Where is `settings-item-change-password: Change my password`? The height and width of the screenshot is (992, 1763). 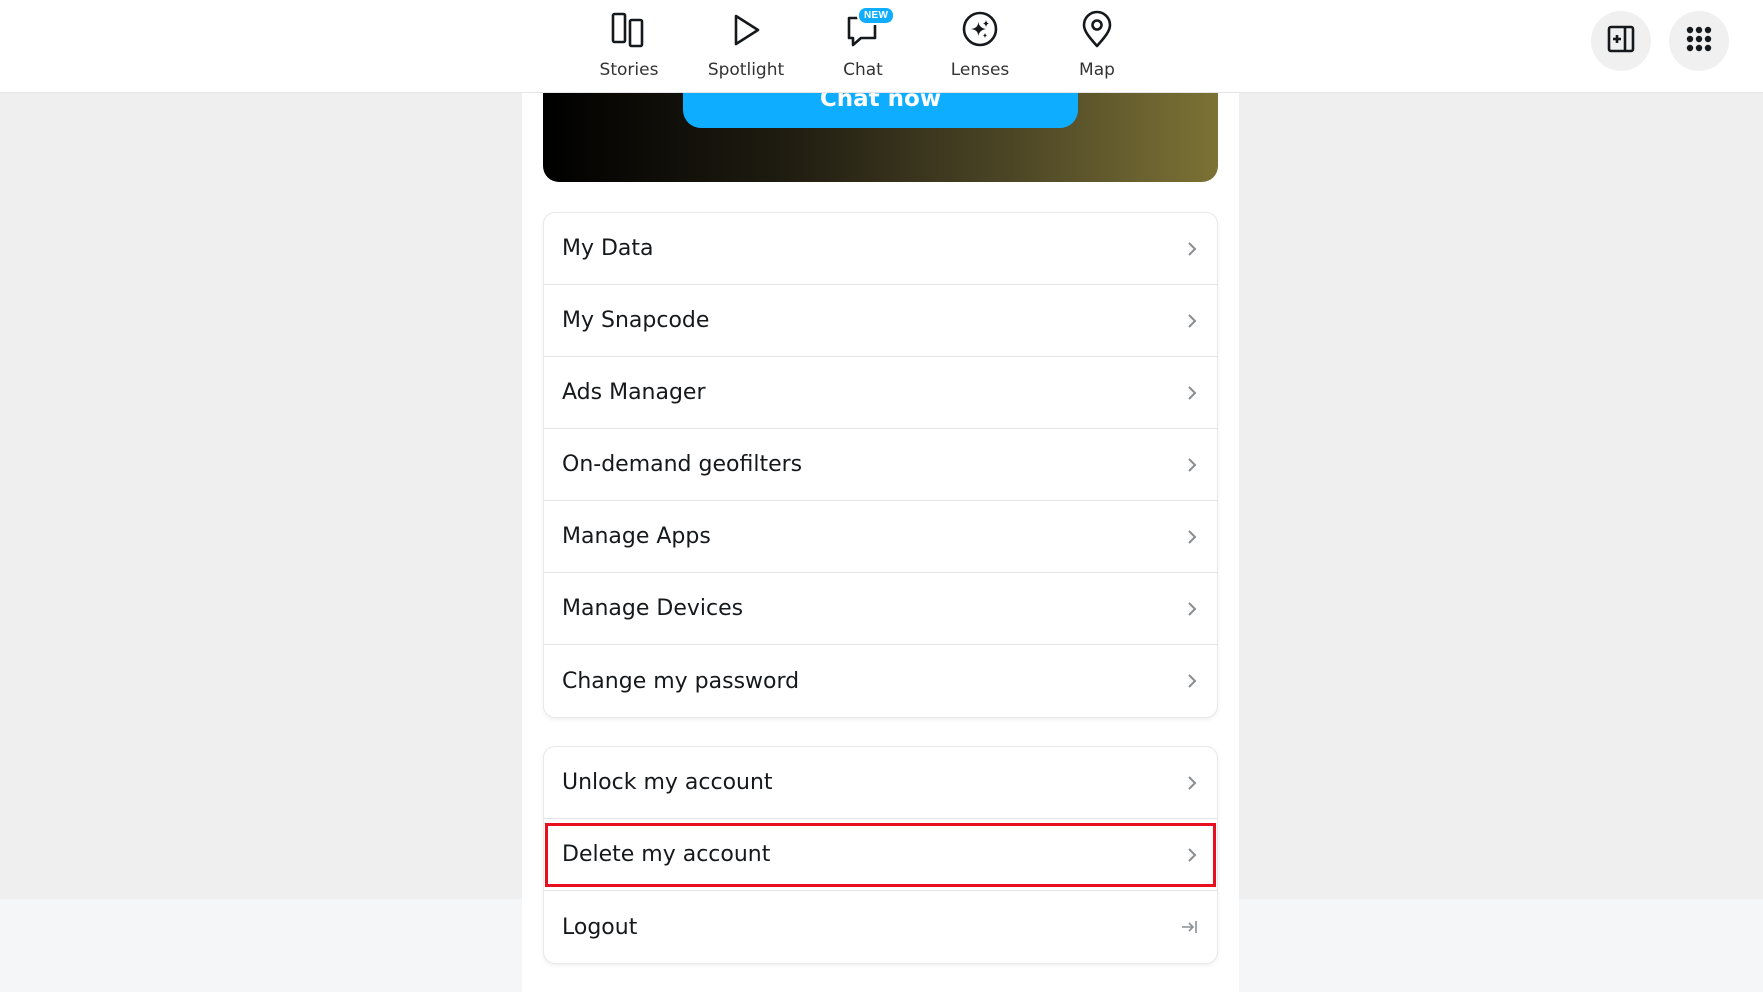 settings-item-change-password: Change my password is located at coordinates (880, 681).